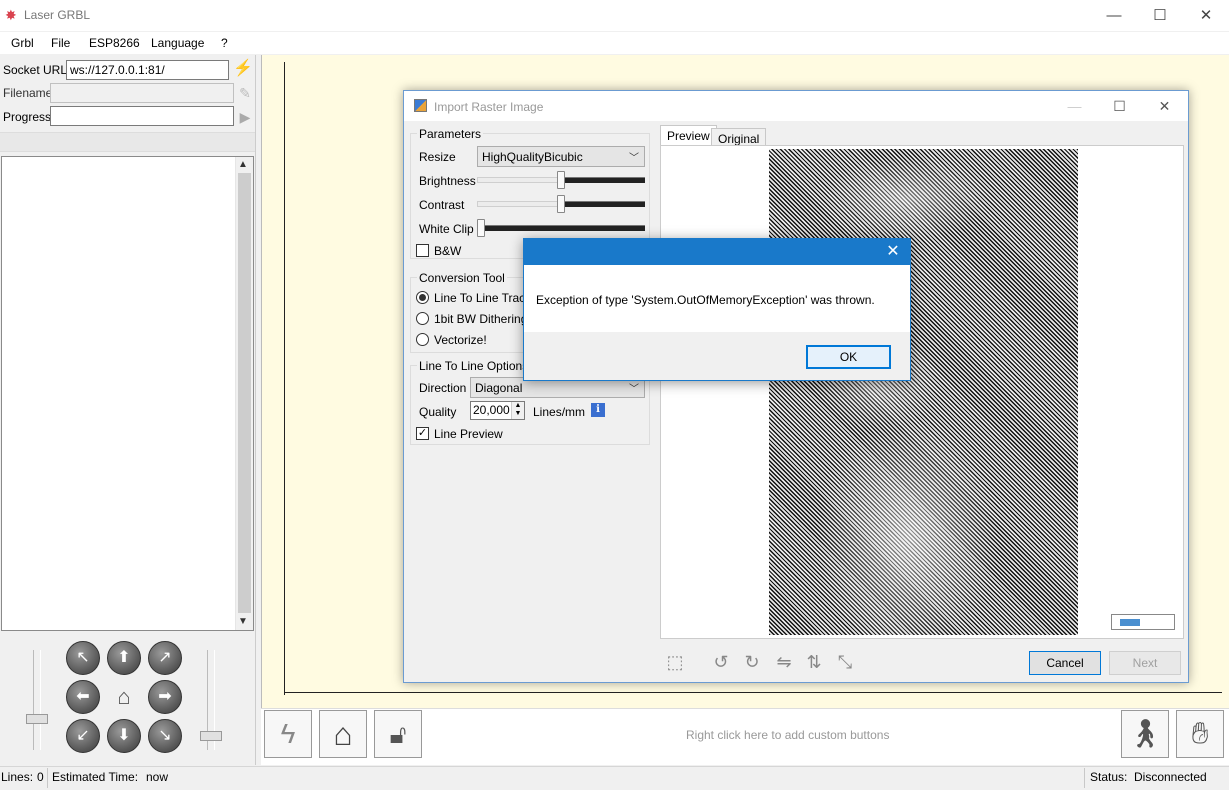 The image size is (1229, 790). What do you see at coordinates (124, 658) in the screenshot?
I see `jog-up-button: ⬆` at bounding box center [124, 658].